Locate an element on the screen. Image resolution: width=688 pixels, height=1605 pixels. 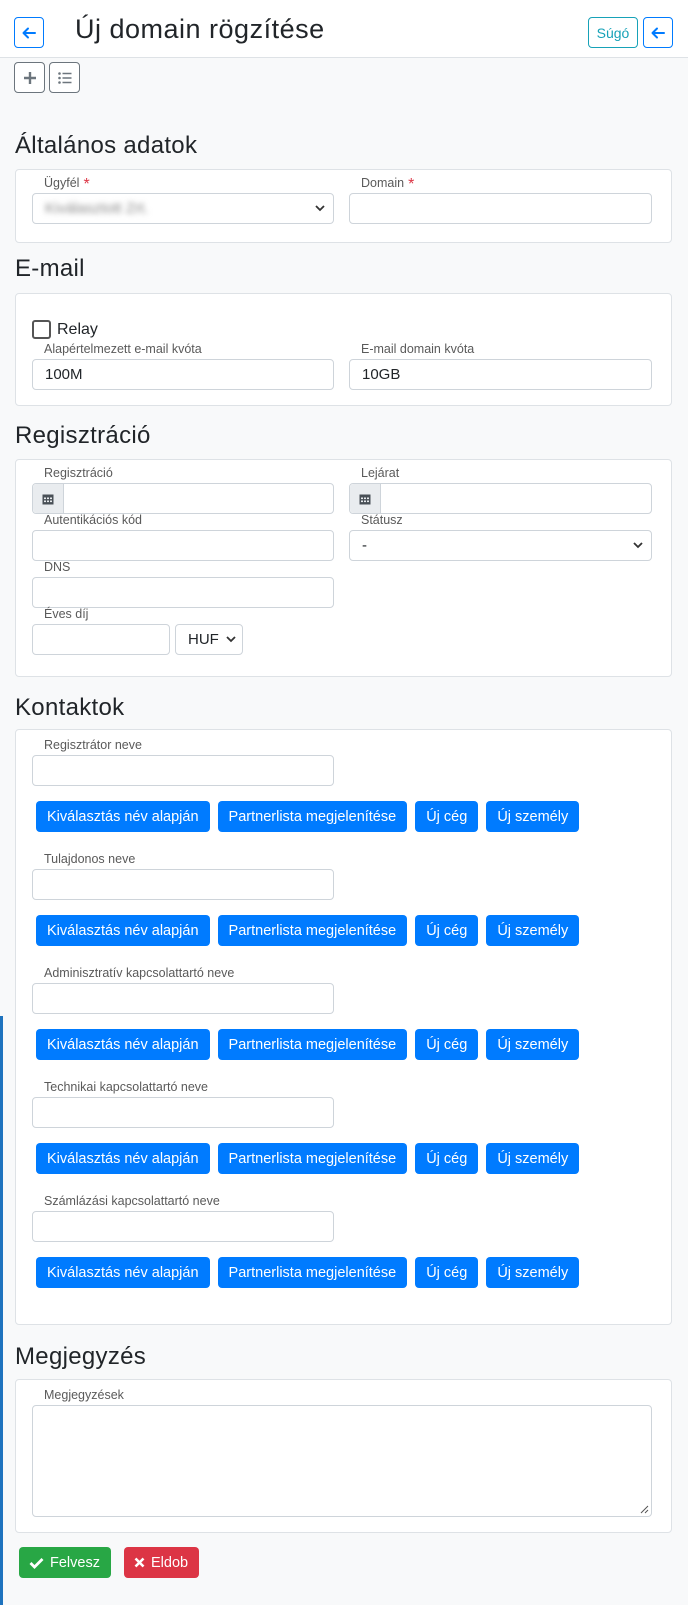
dns-input is located at coordinates (183, 592).